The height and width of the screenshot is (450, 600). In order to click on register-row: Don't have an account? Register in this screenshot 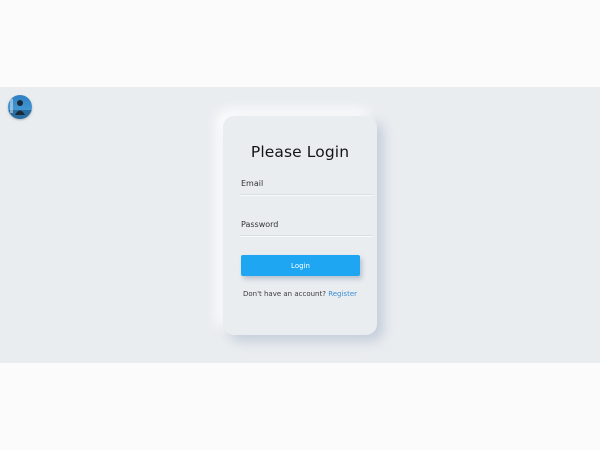, I will do `click(300, 294)`.